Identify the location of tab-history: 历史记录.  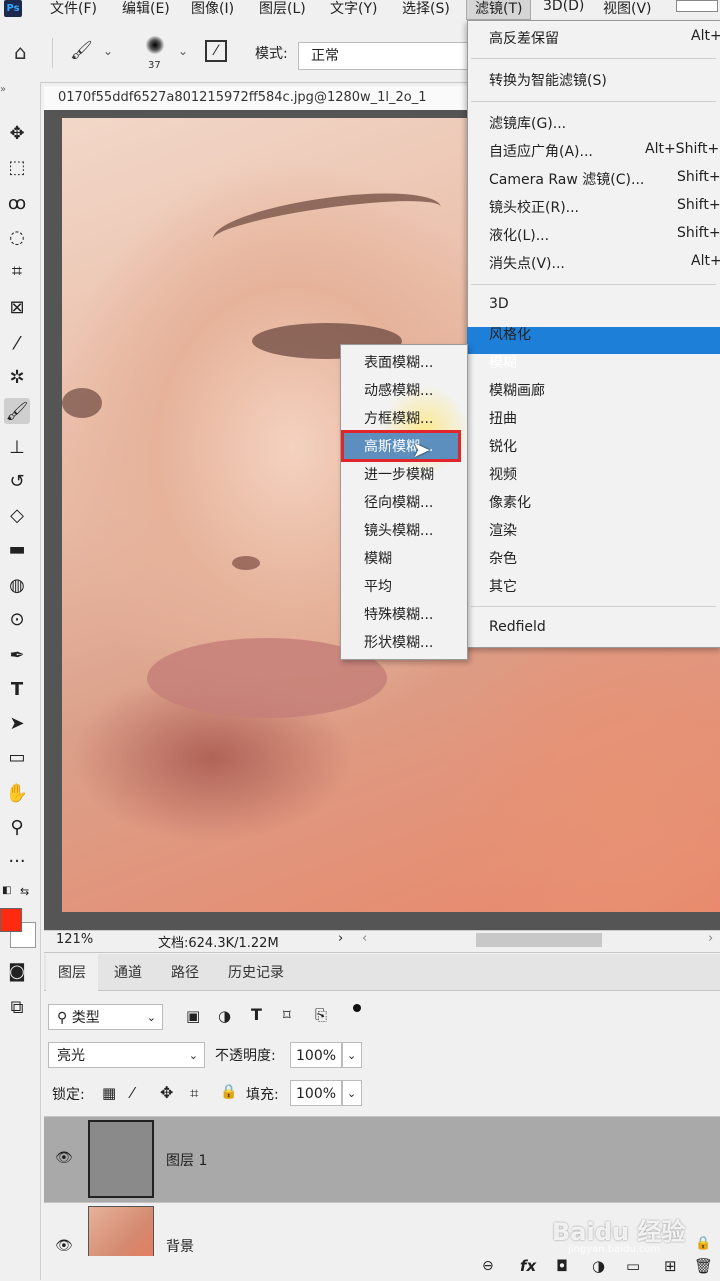
(256, 972).